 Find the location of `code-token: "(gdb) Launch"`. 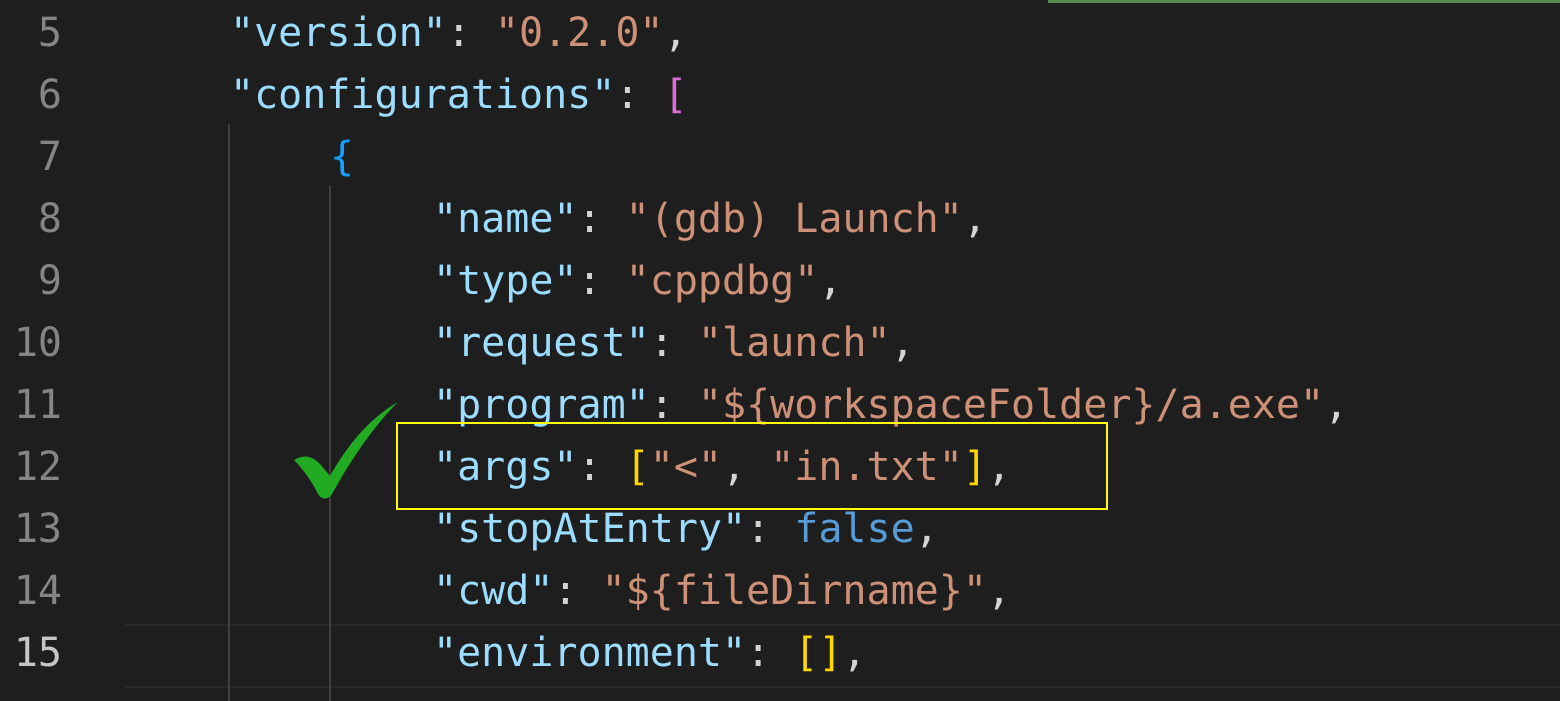

code-token: "(gdb) Launch" is located at coordinates (794, 219).